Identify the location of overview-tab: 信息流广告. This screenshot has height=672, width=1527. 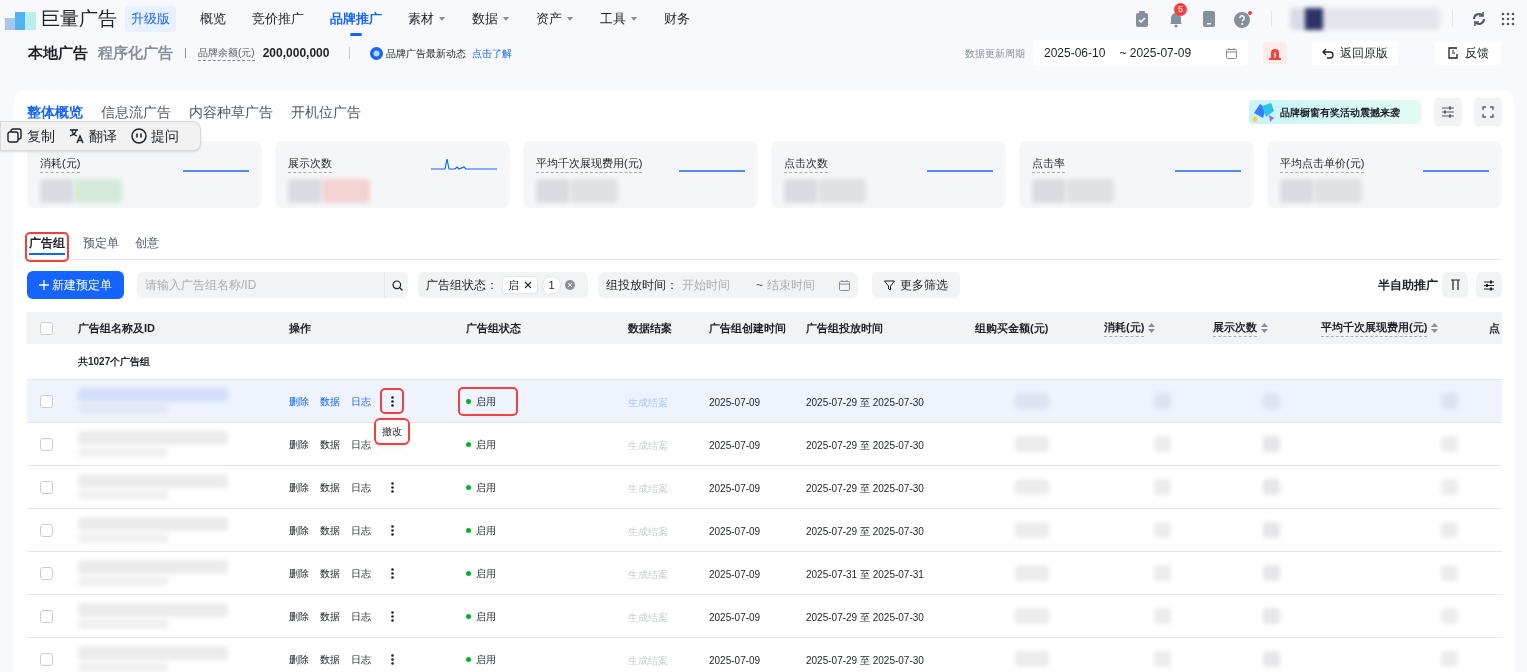
(136, 112).